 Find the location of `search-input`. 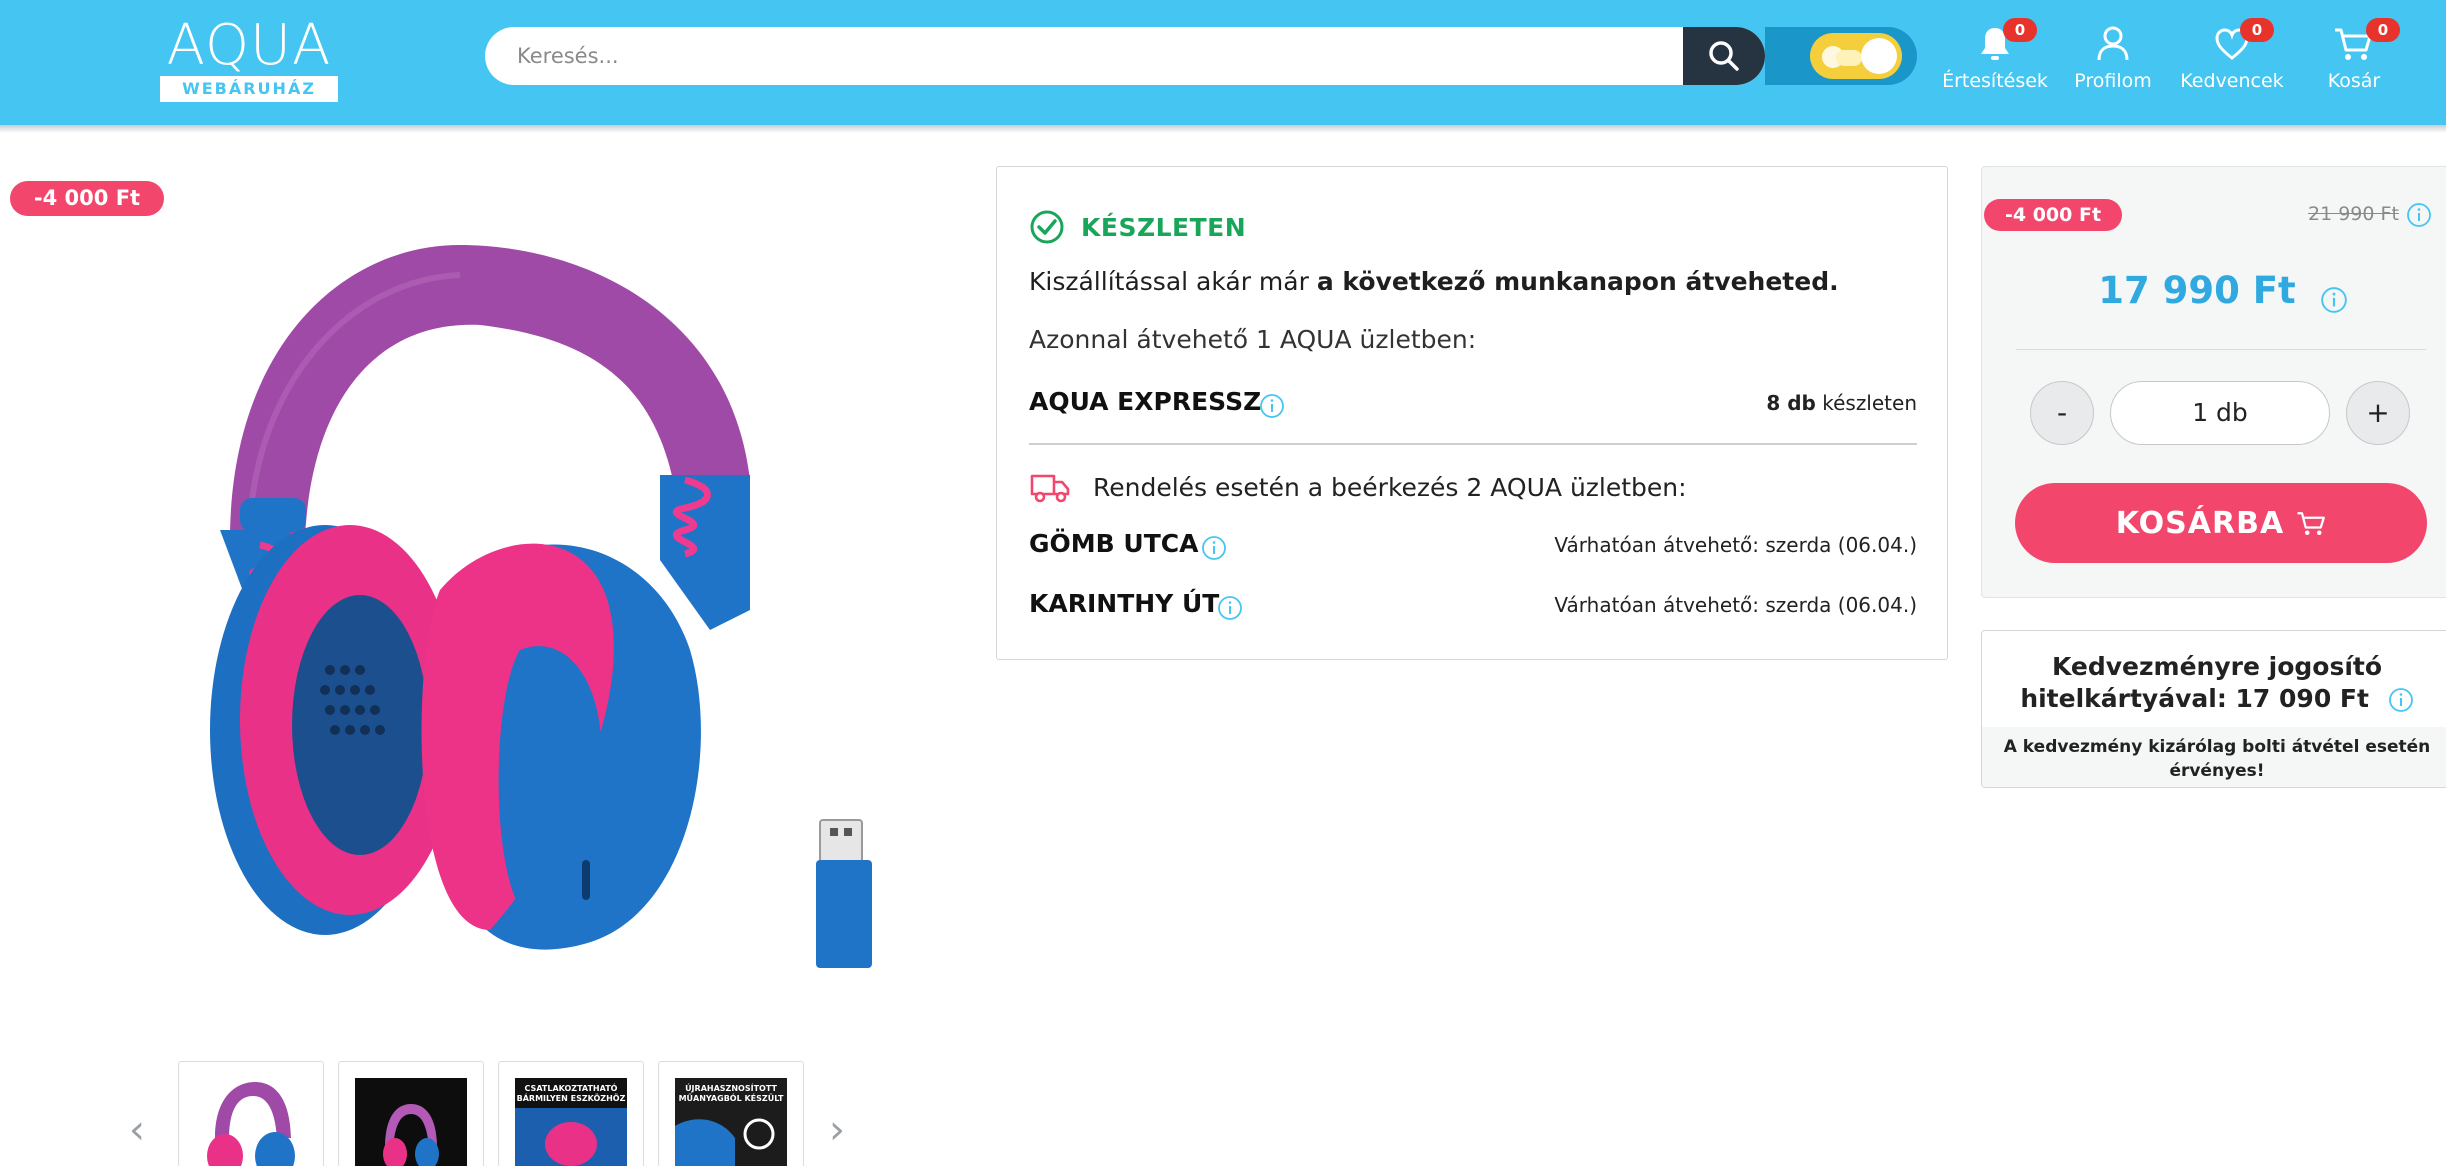

search-input is located at coordinates (1085, 56).